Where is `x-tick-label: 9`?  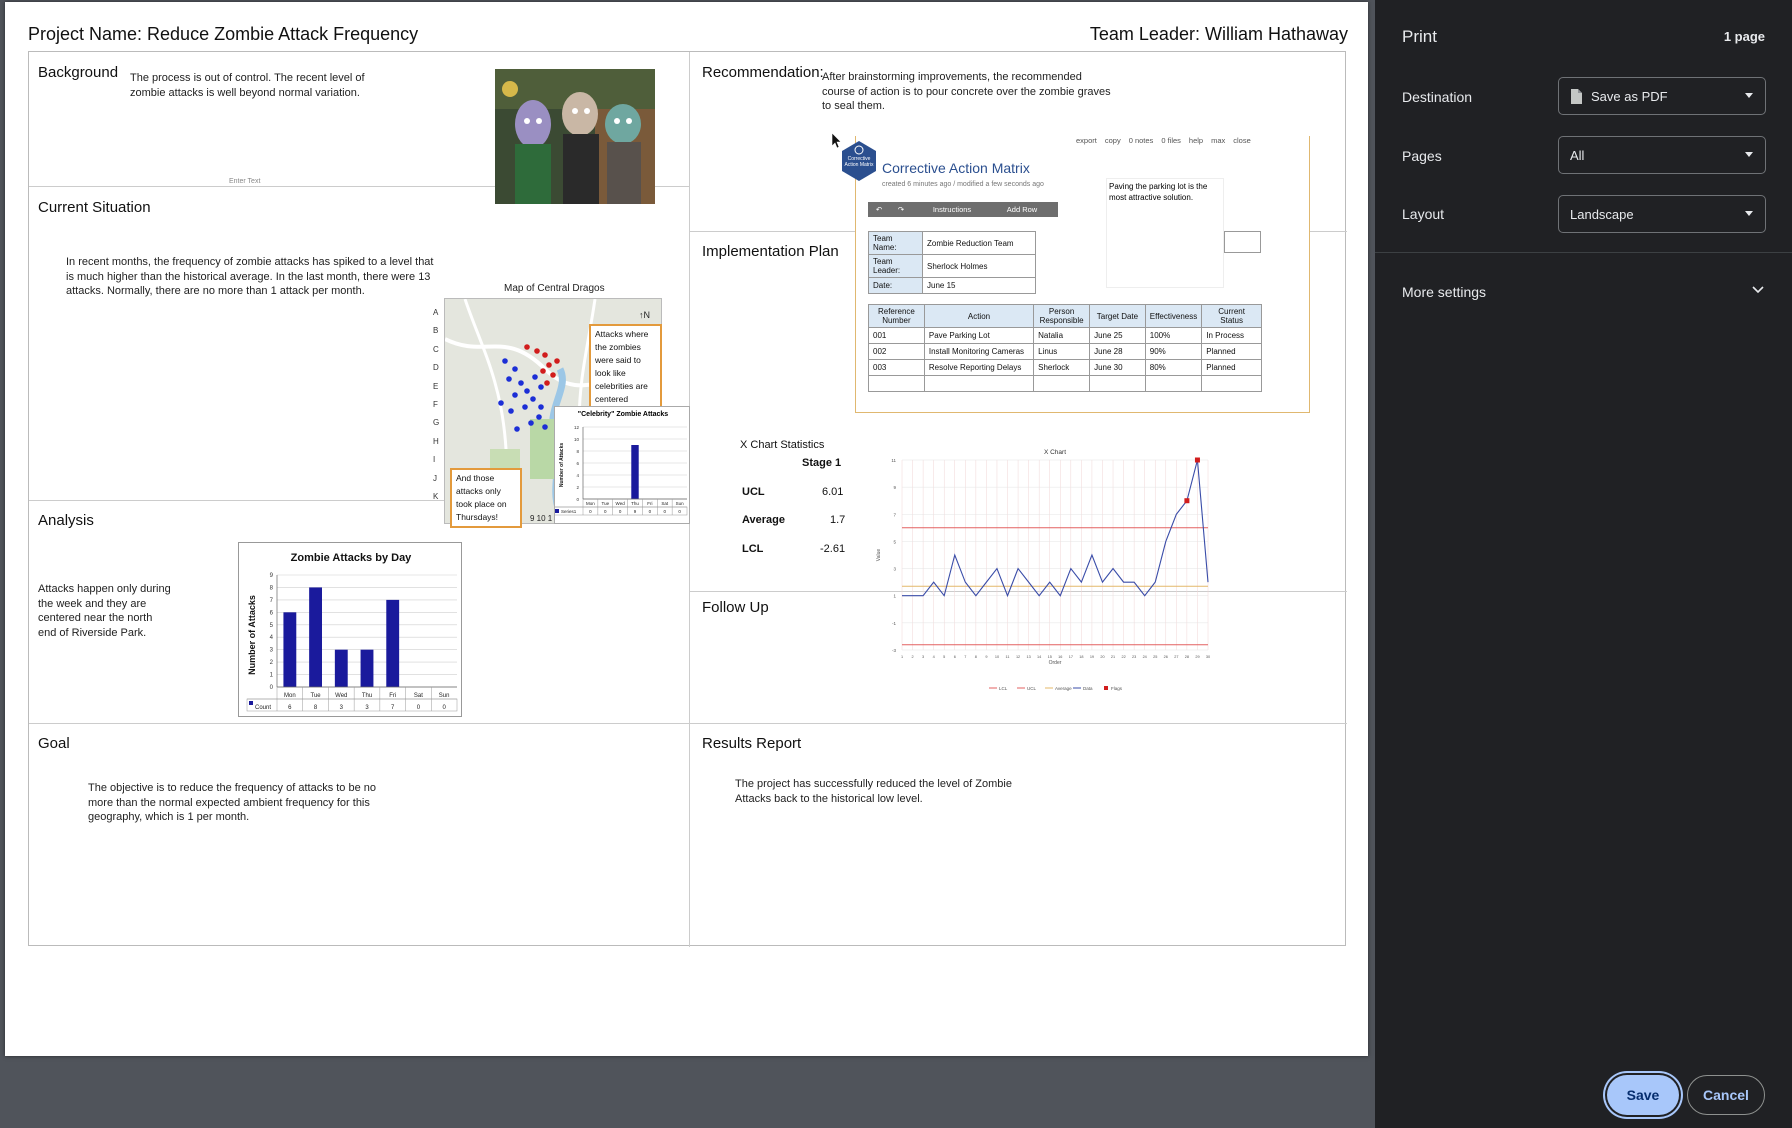
x-tick-label: 9 is located at coordinates (986, 657).